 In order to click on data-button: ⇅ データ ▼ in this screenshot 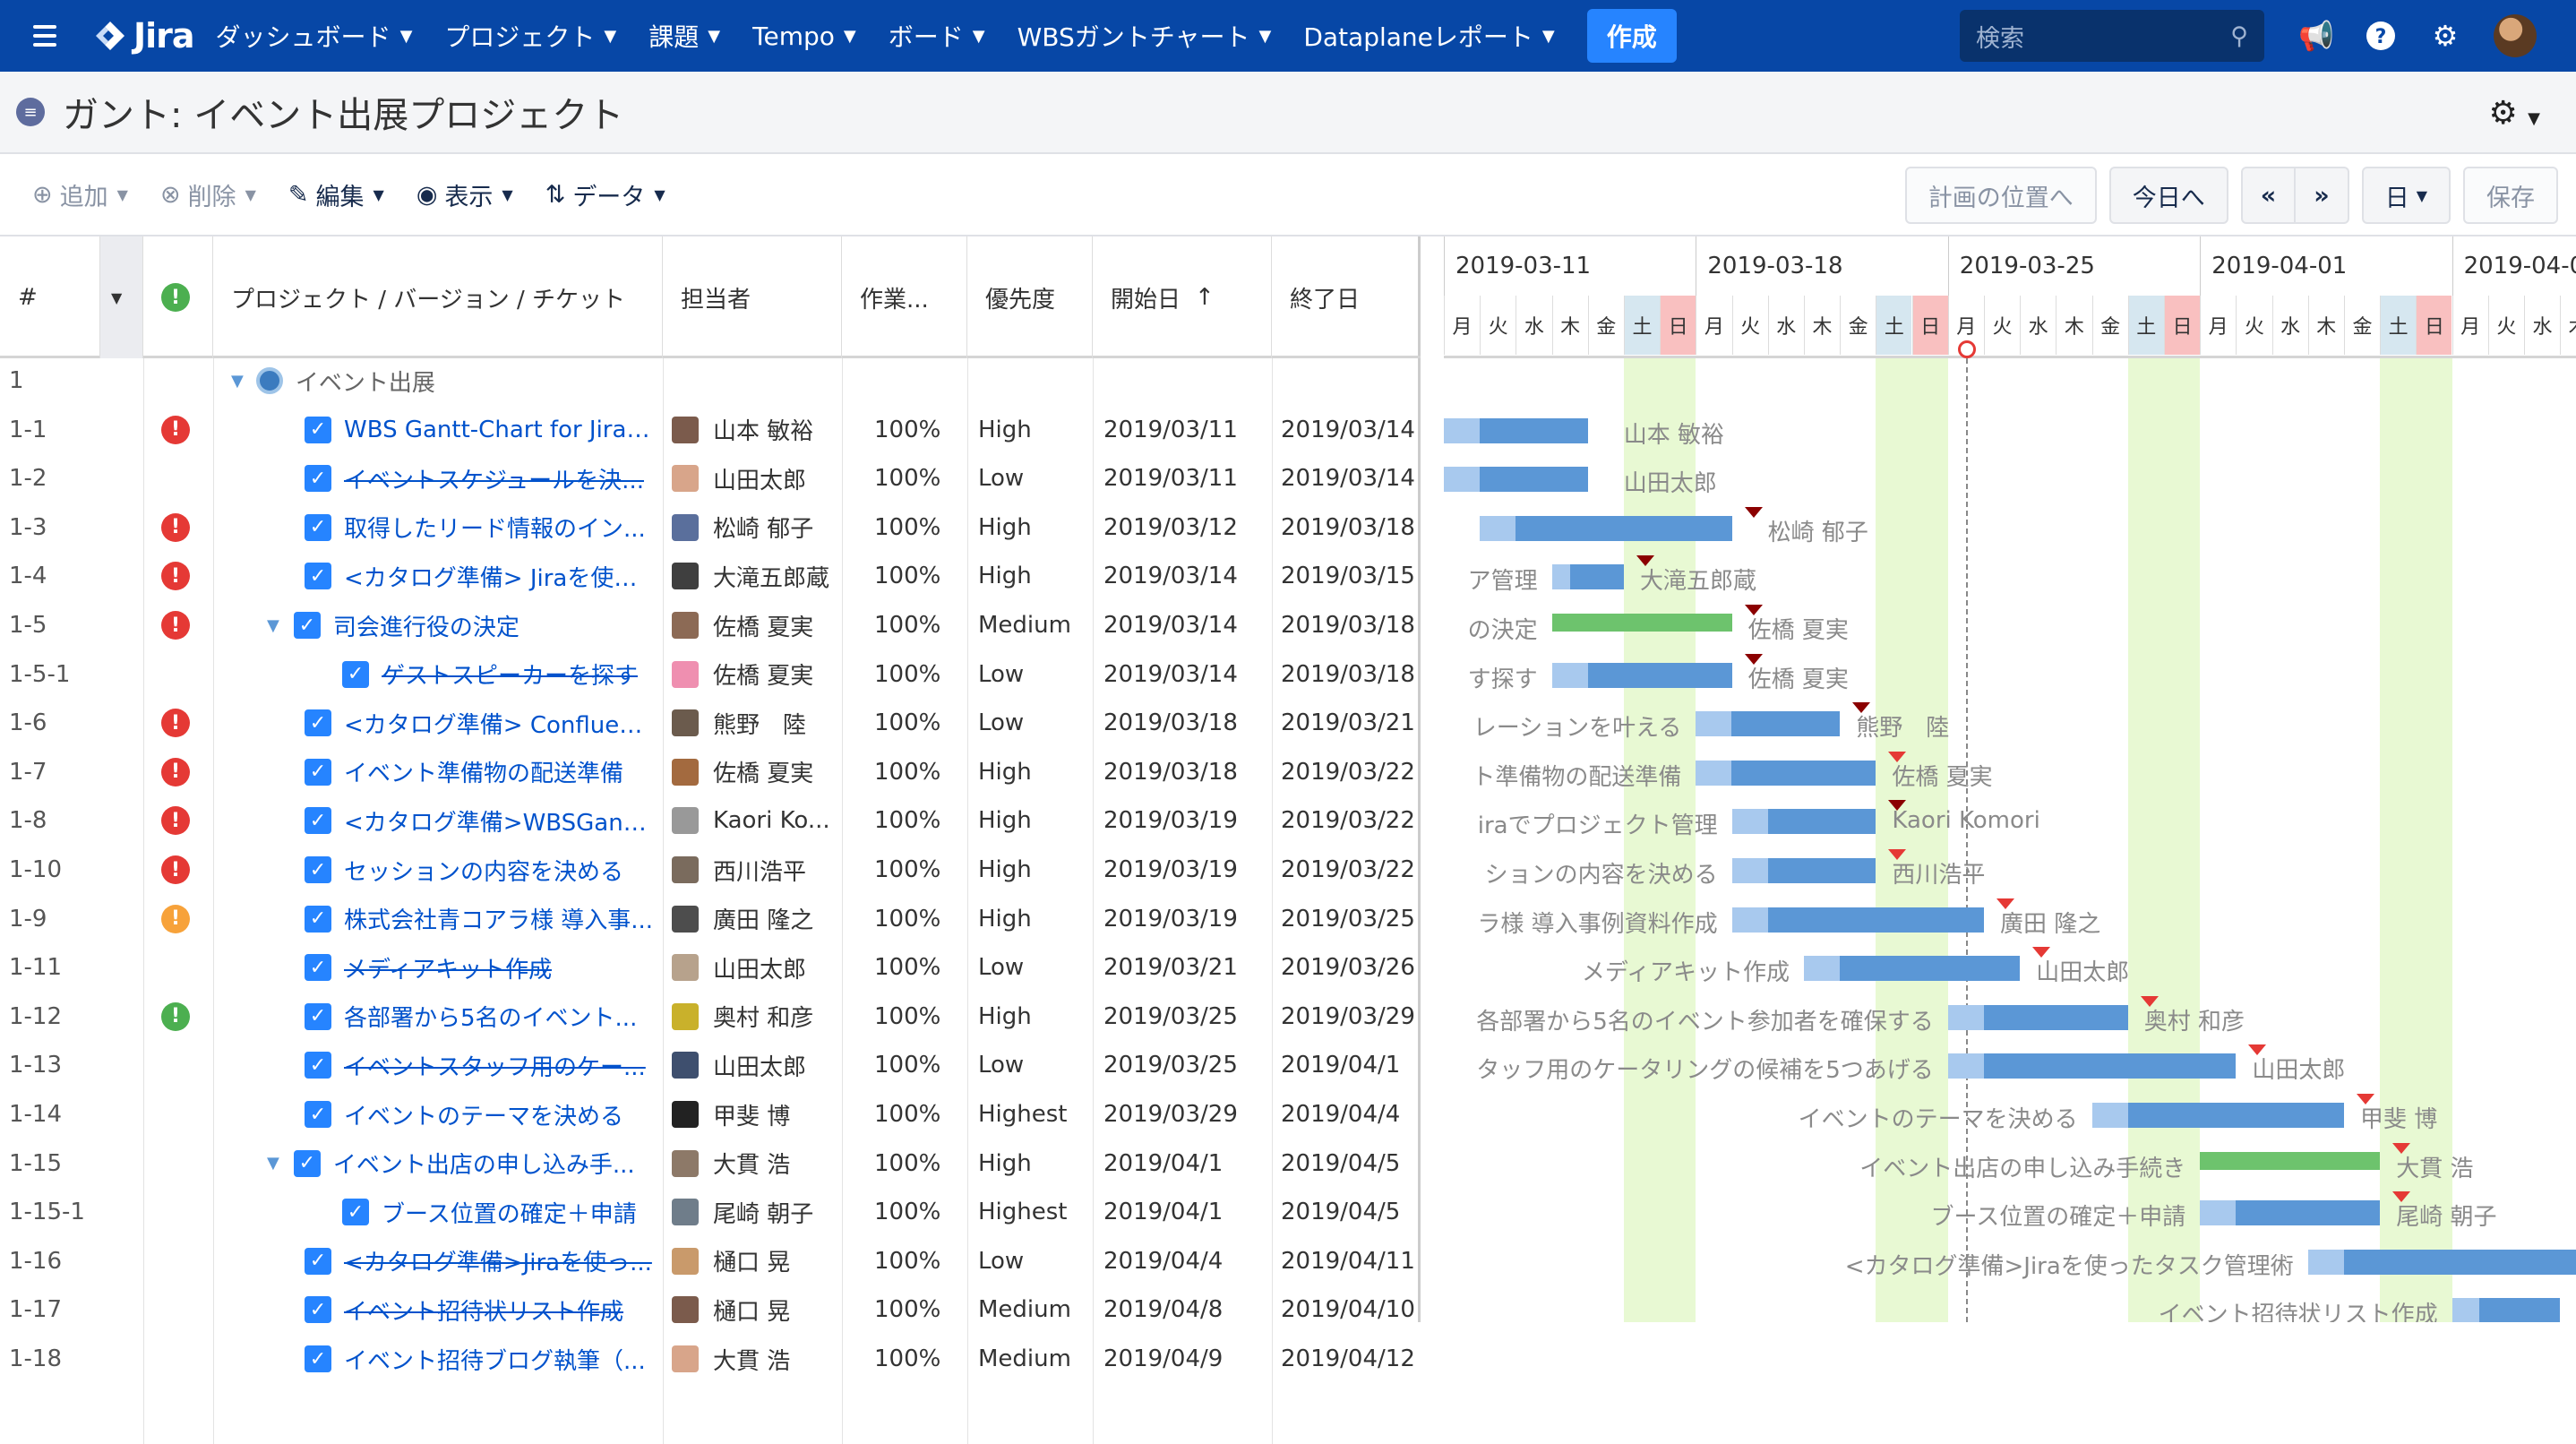, I will do `click(605, 194)`.